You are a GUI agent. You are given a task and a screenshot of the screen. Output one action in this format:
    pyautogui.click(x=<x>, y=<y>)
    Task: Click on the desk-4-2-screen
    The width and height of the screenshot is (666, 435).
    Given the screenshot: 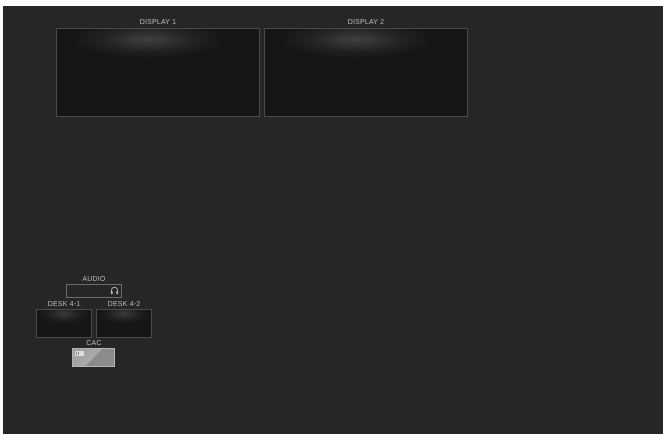 What is the action you would take?
    pyautogui.click(x=124, y=323)
    